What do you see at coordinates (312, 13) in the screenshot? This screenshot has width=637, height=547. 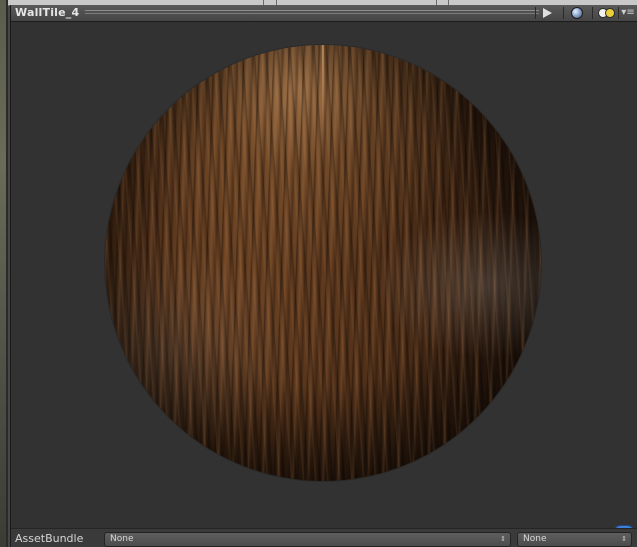 I see `drag-grip` at bounding box center [312, 13].